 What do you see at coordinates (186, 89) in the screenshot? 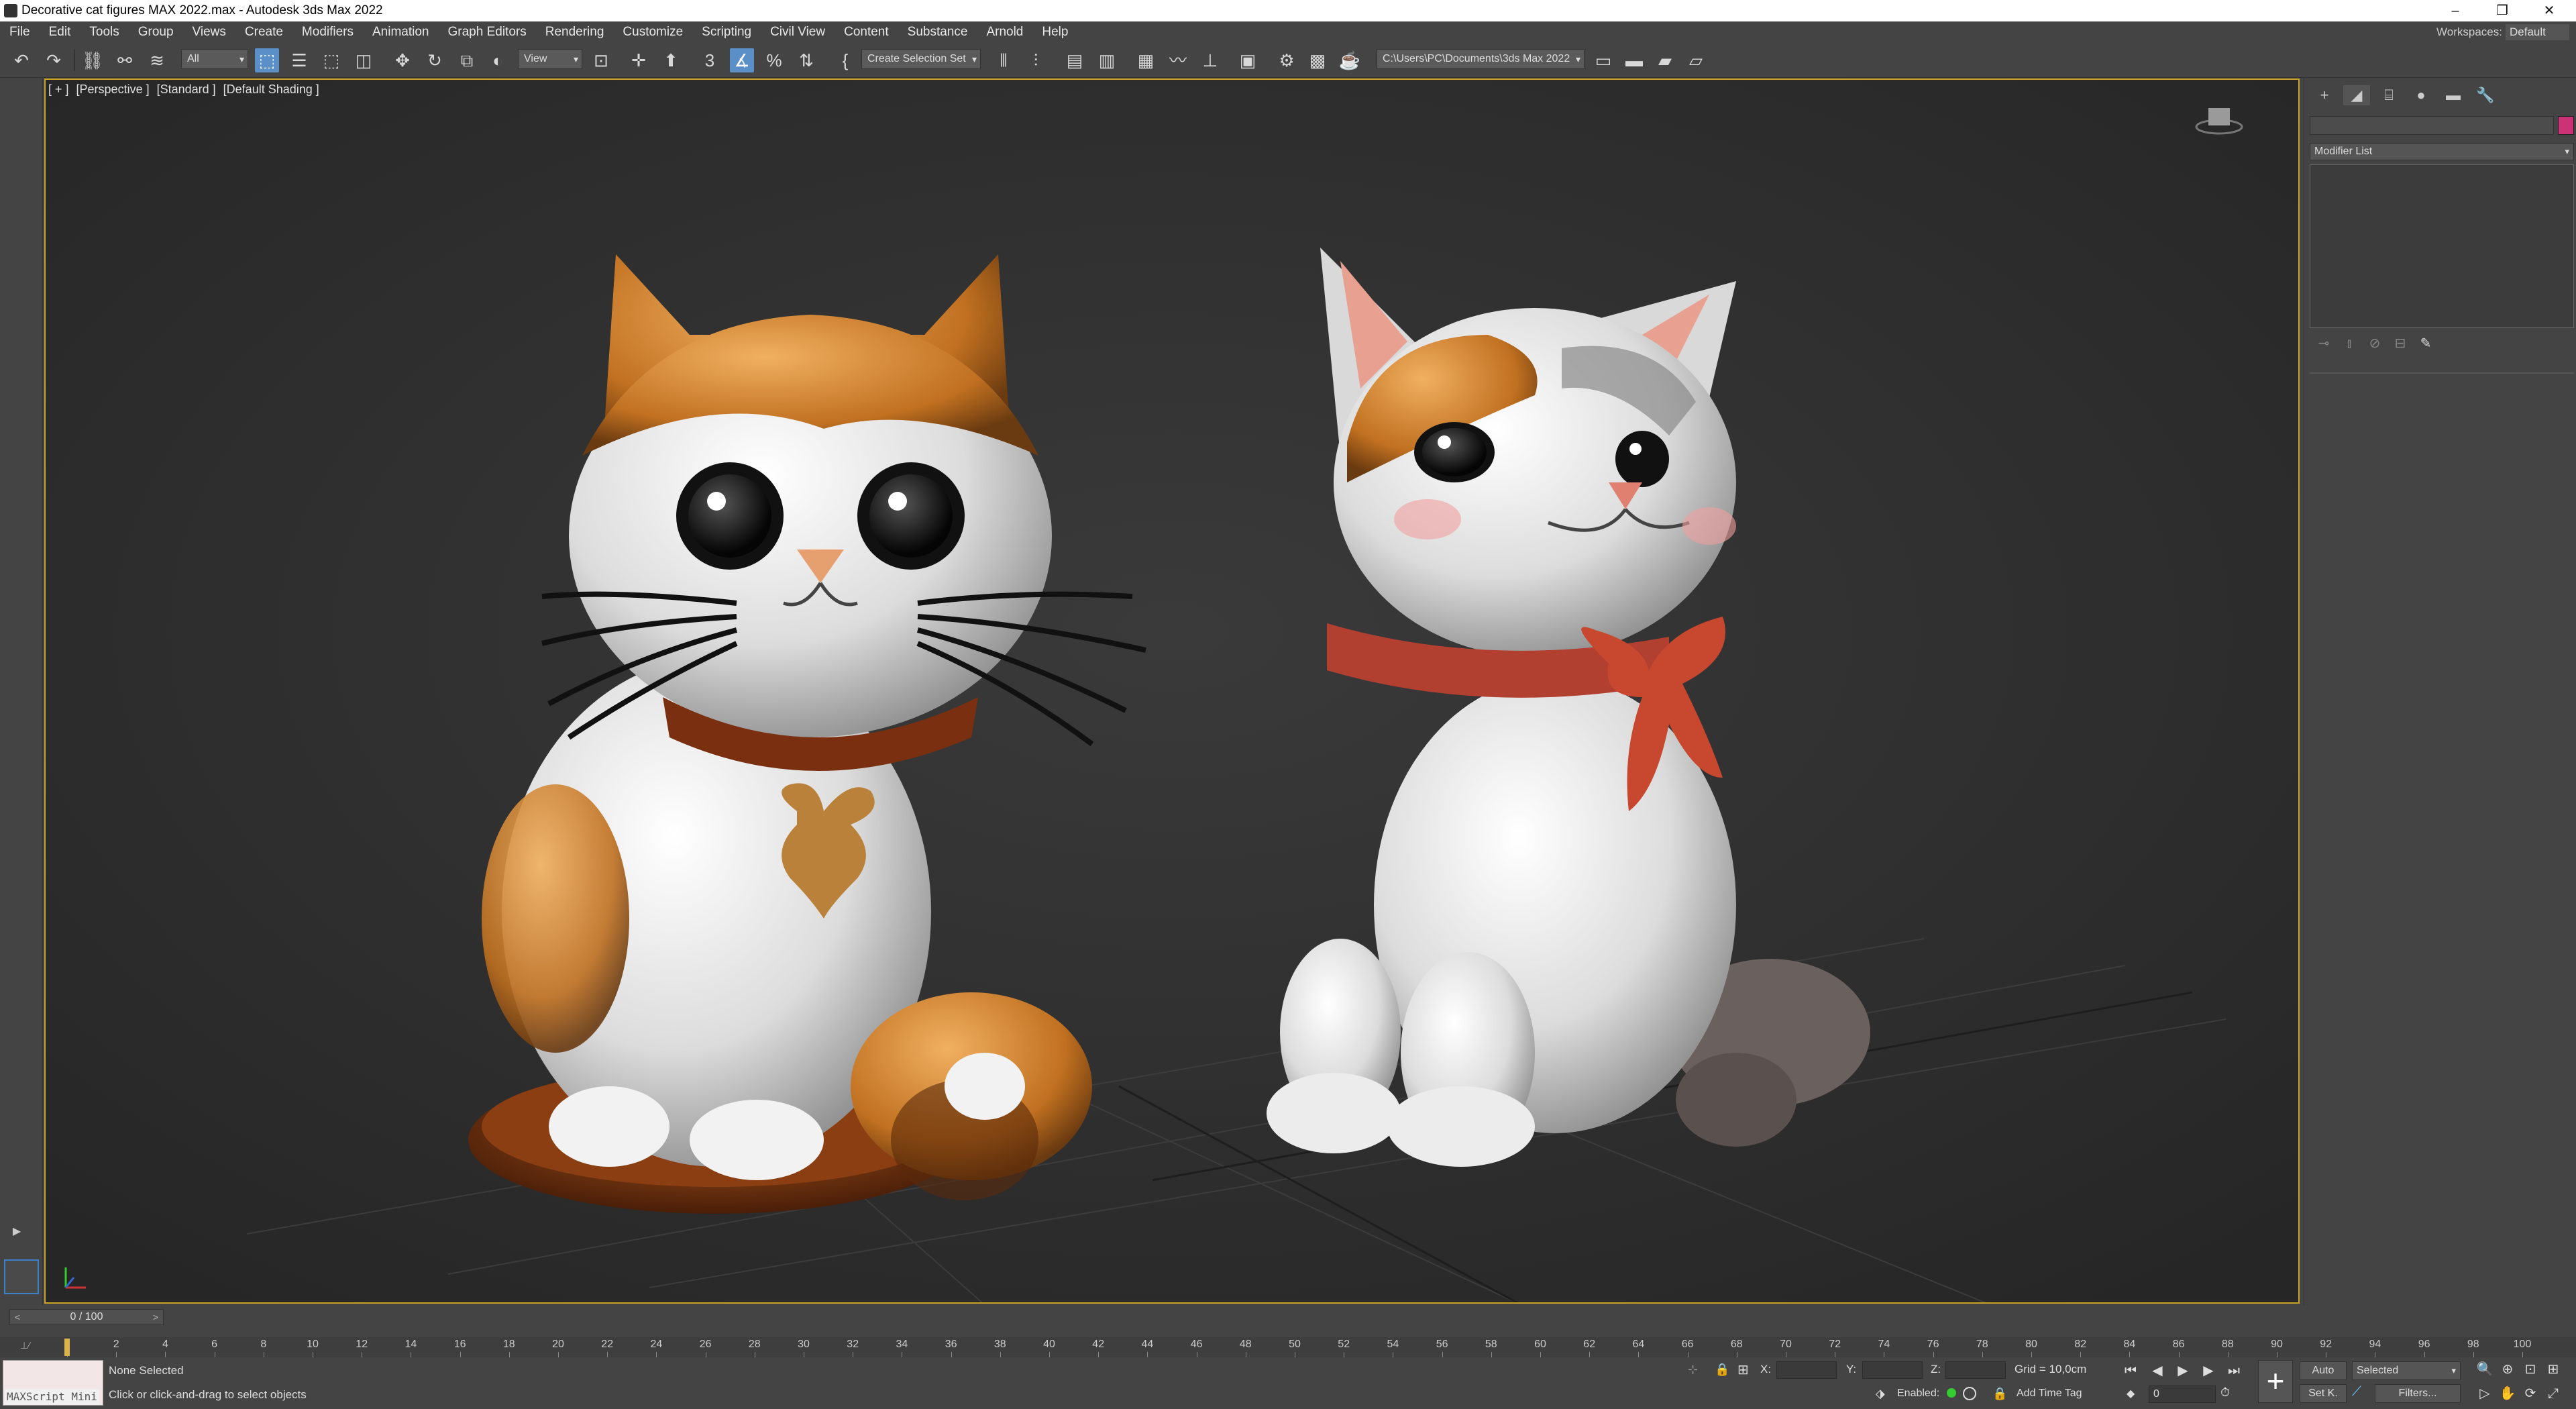
I see `viewport-standard-menu: [Standard ]` at bounding box center [186, 89].